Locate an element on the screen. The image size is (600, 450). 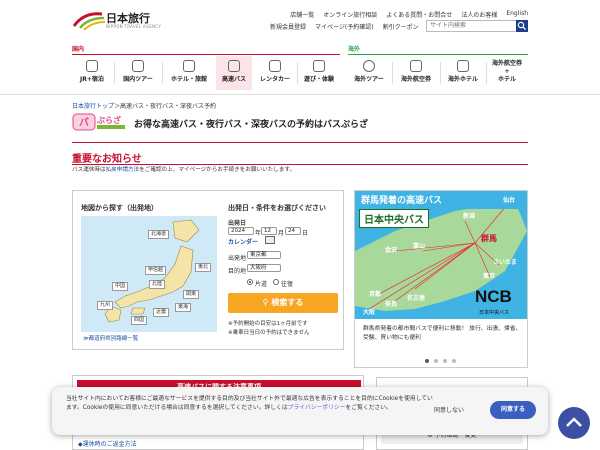
cat-label: 海外ホテル is located at coordinates (462, 79).